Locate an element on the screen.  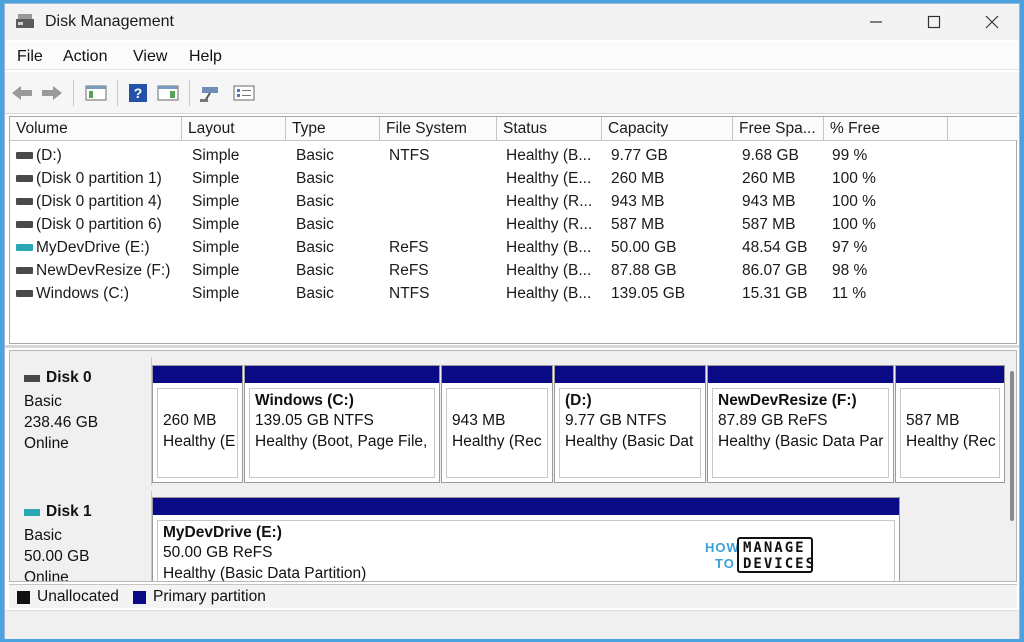
partition-status: Healthy (Basic Data Par is located at coordinates (801, 441).